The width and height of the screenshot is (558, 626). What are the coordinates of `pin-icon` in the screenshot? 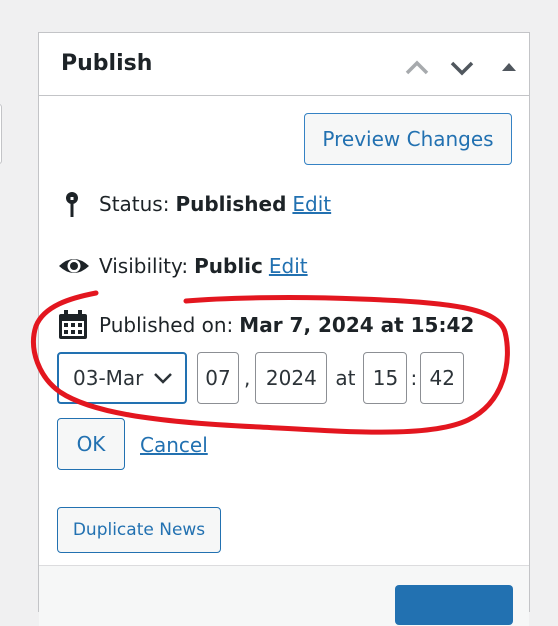 It's located at (72, 204).